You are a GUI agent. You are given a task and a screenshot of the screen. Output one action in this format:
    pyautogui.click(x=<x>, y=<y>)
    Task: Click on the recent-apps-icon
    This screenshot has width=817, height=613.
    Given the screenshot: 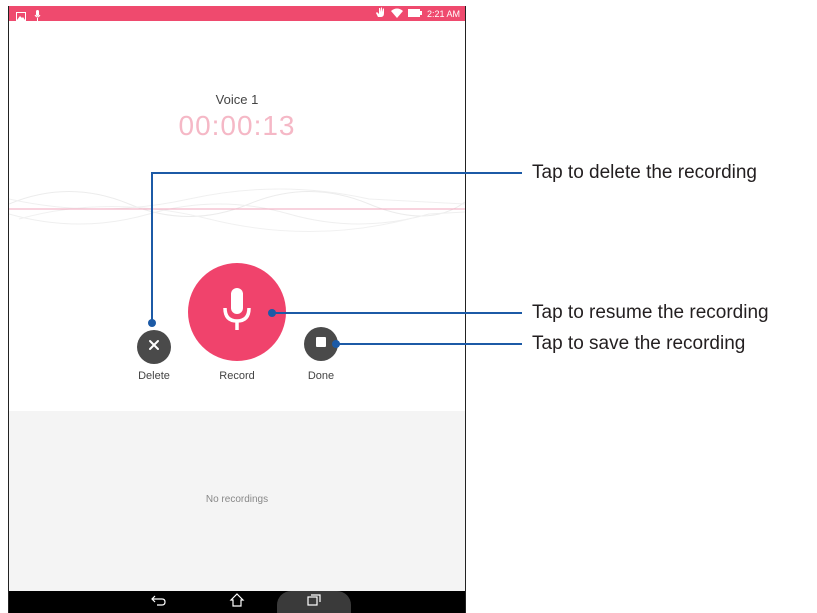 What is the action you would take?
    pyautogui.click(x=314, y=602)
    